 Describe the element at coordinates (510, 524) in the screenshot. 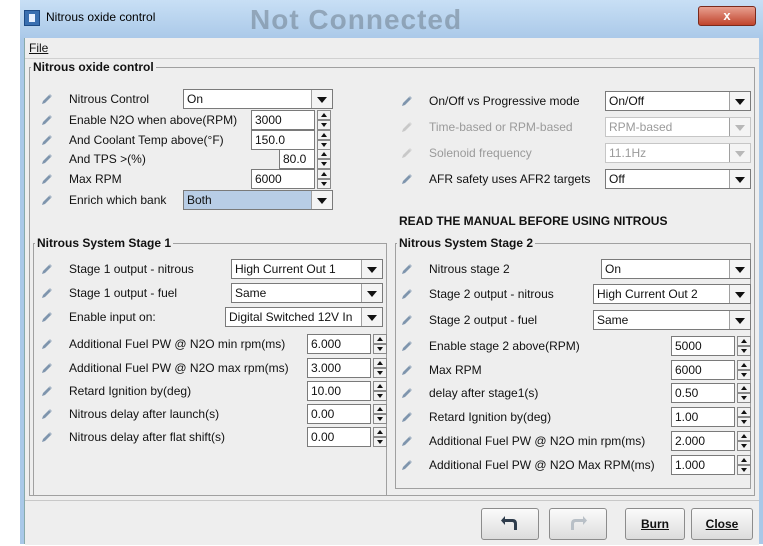

I see `undo-button` at that location.